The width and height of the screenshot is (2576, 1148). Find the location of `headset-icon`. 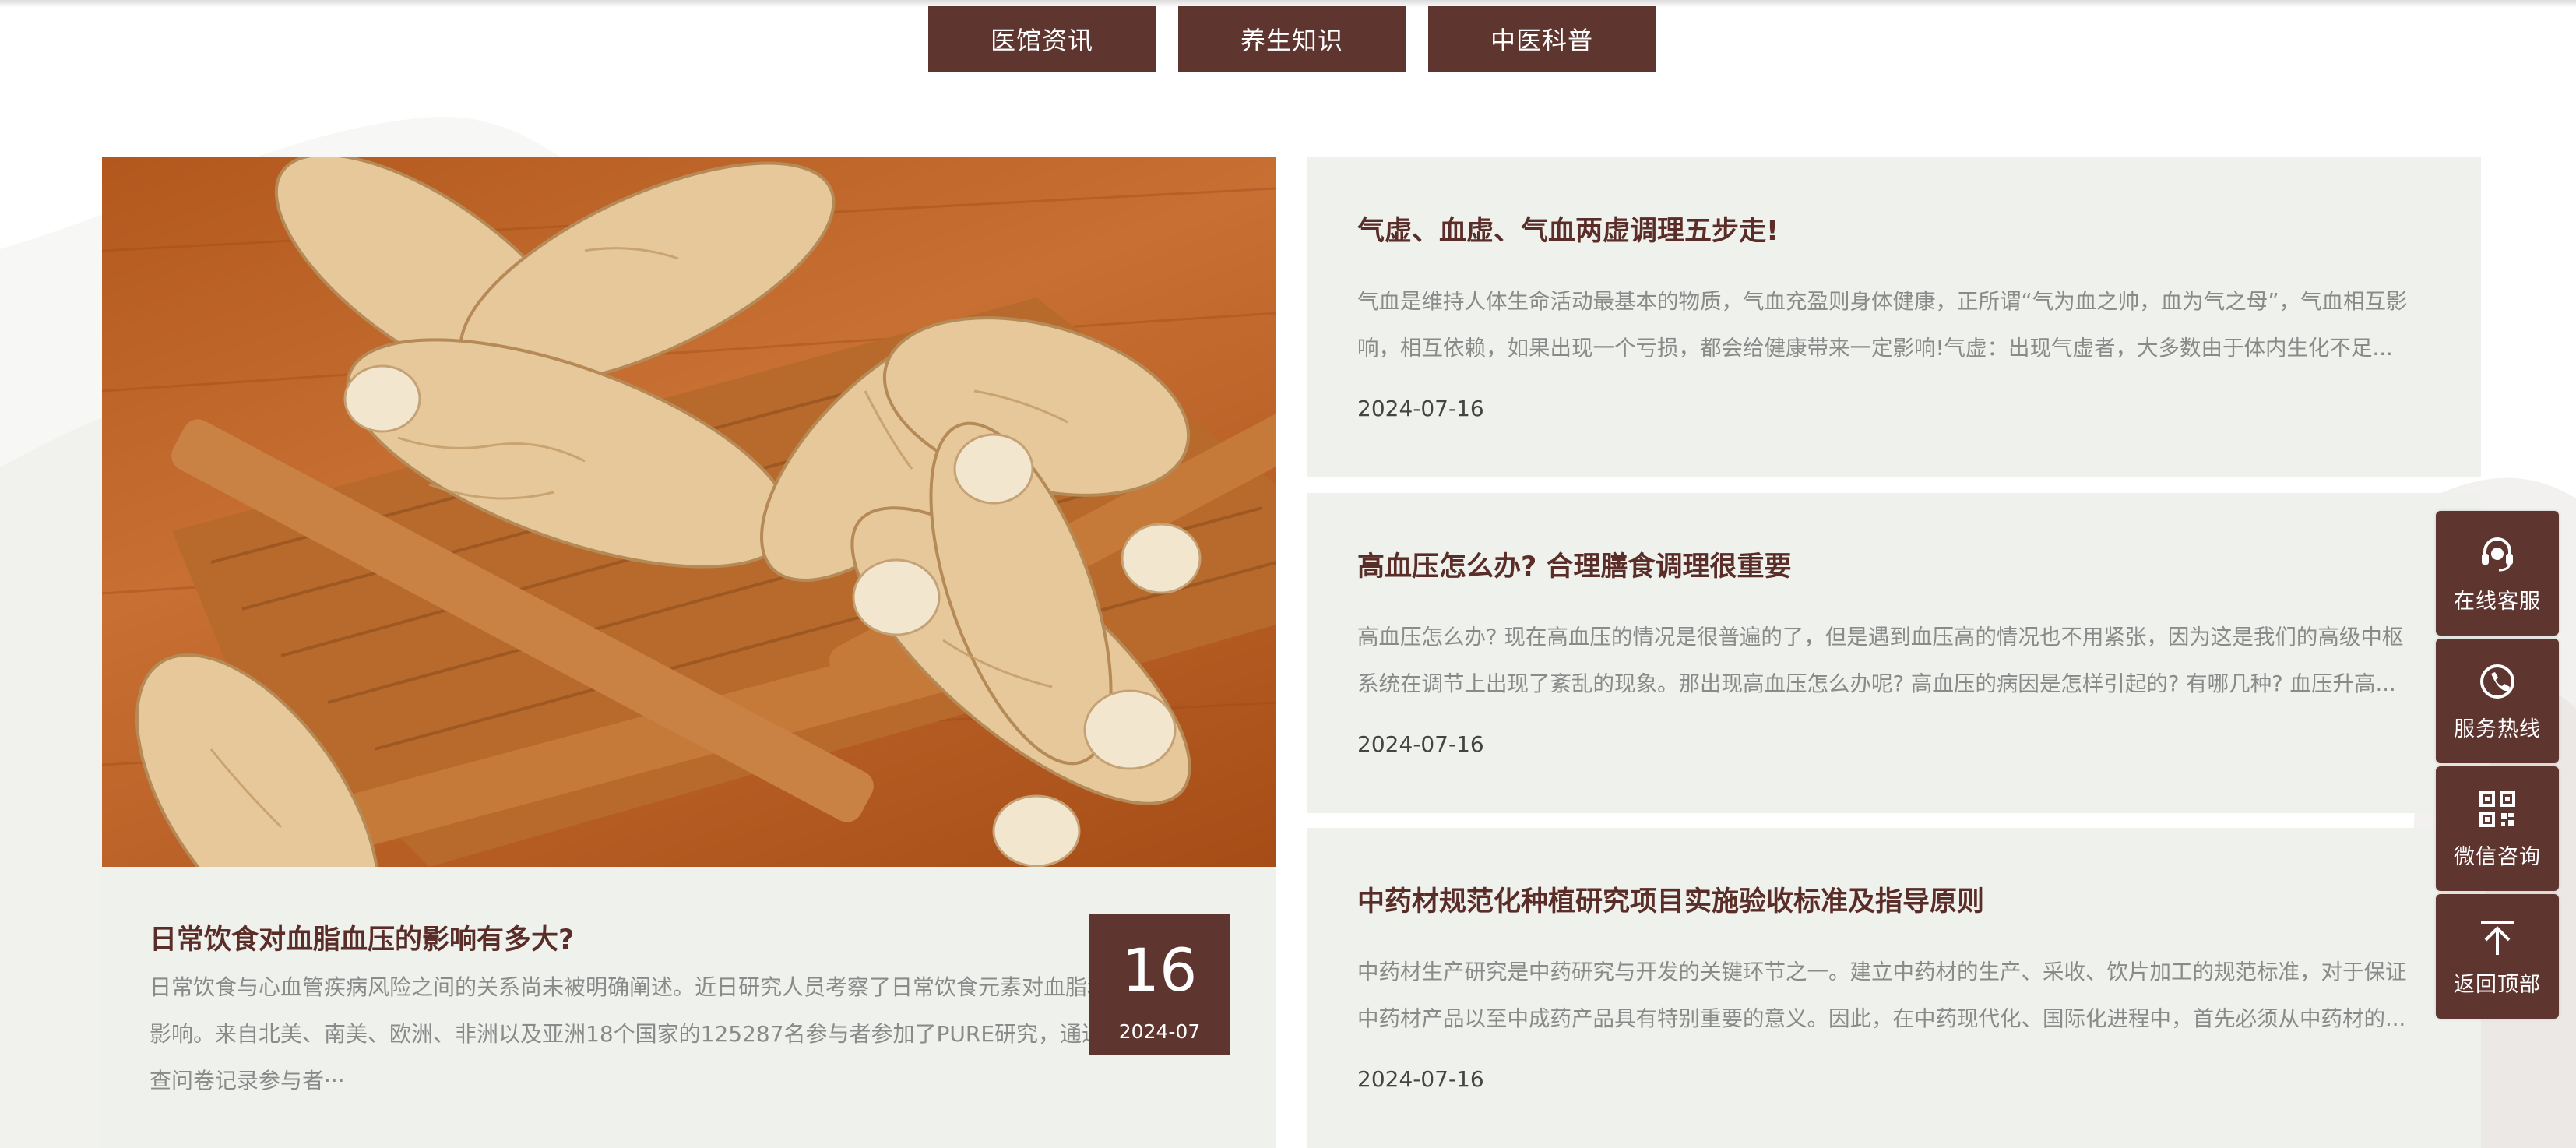

headset-icon is located at coordinates (2497, 554).